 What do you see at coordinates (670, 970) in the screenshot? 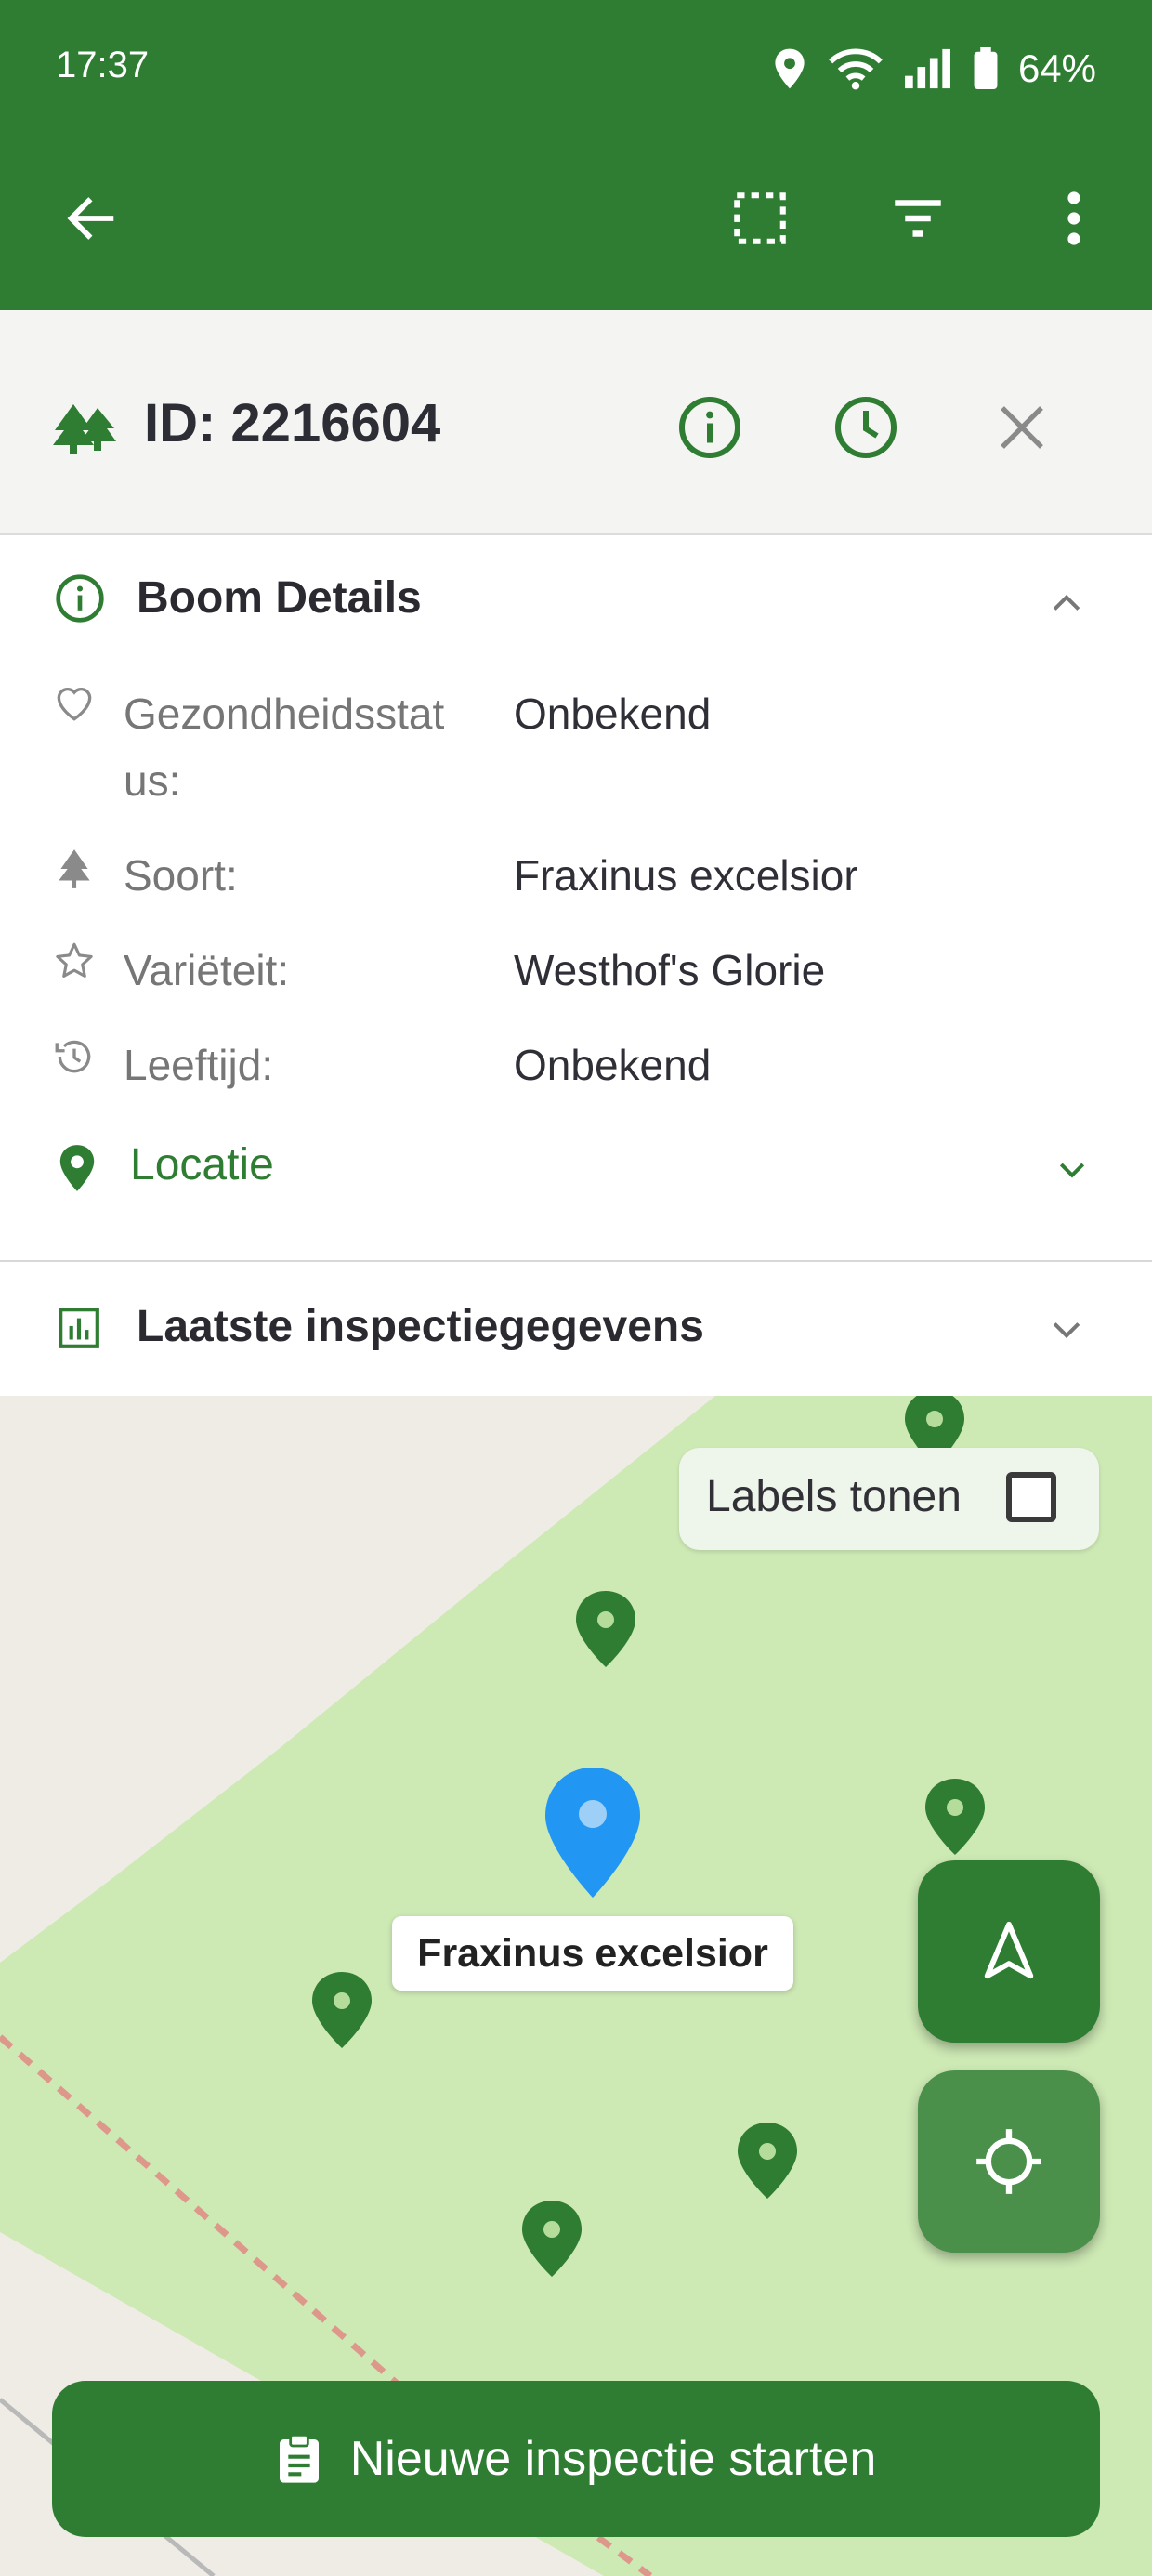
I see `variety-value: Westhof's Glorie` at bounding box center [670, 970].